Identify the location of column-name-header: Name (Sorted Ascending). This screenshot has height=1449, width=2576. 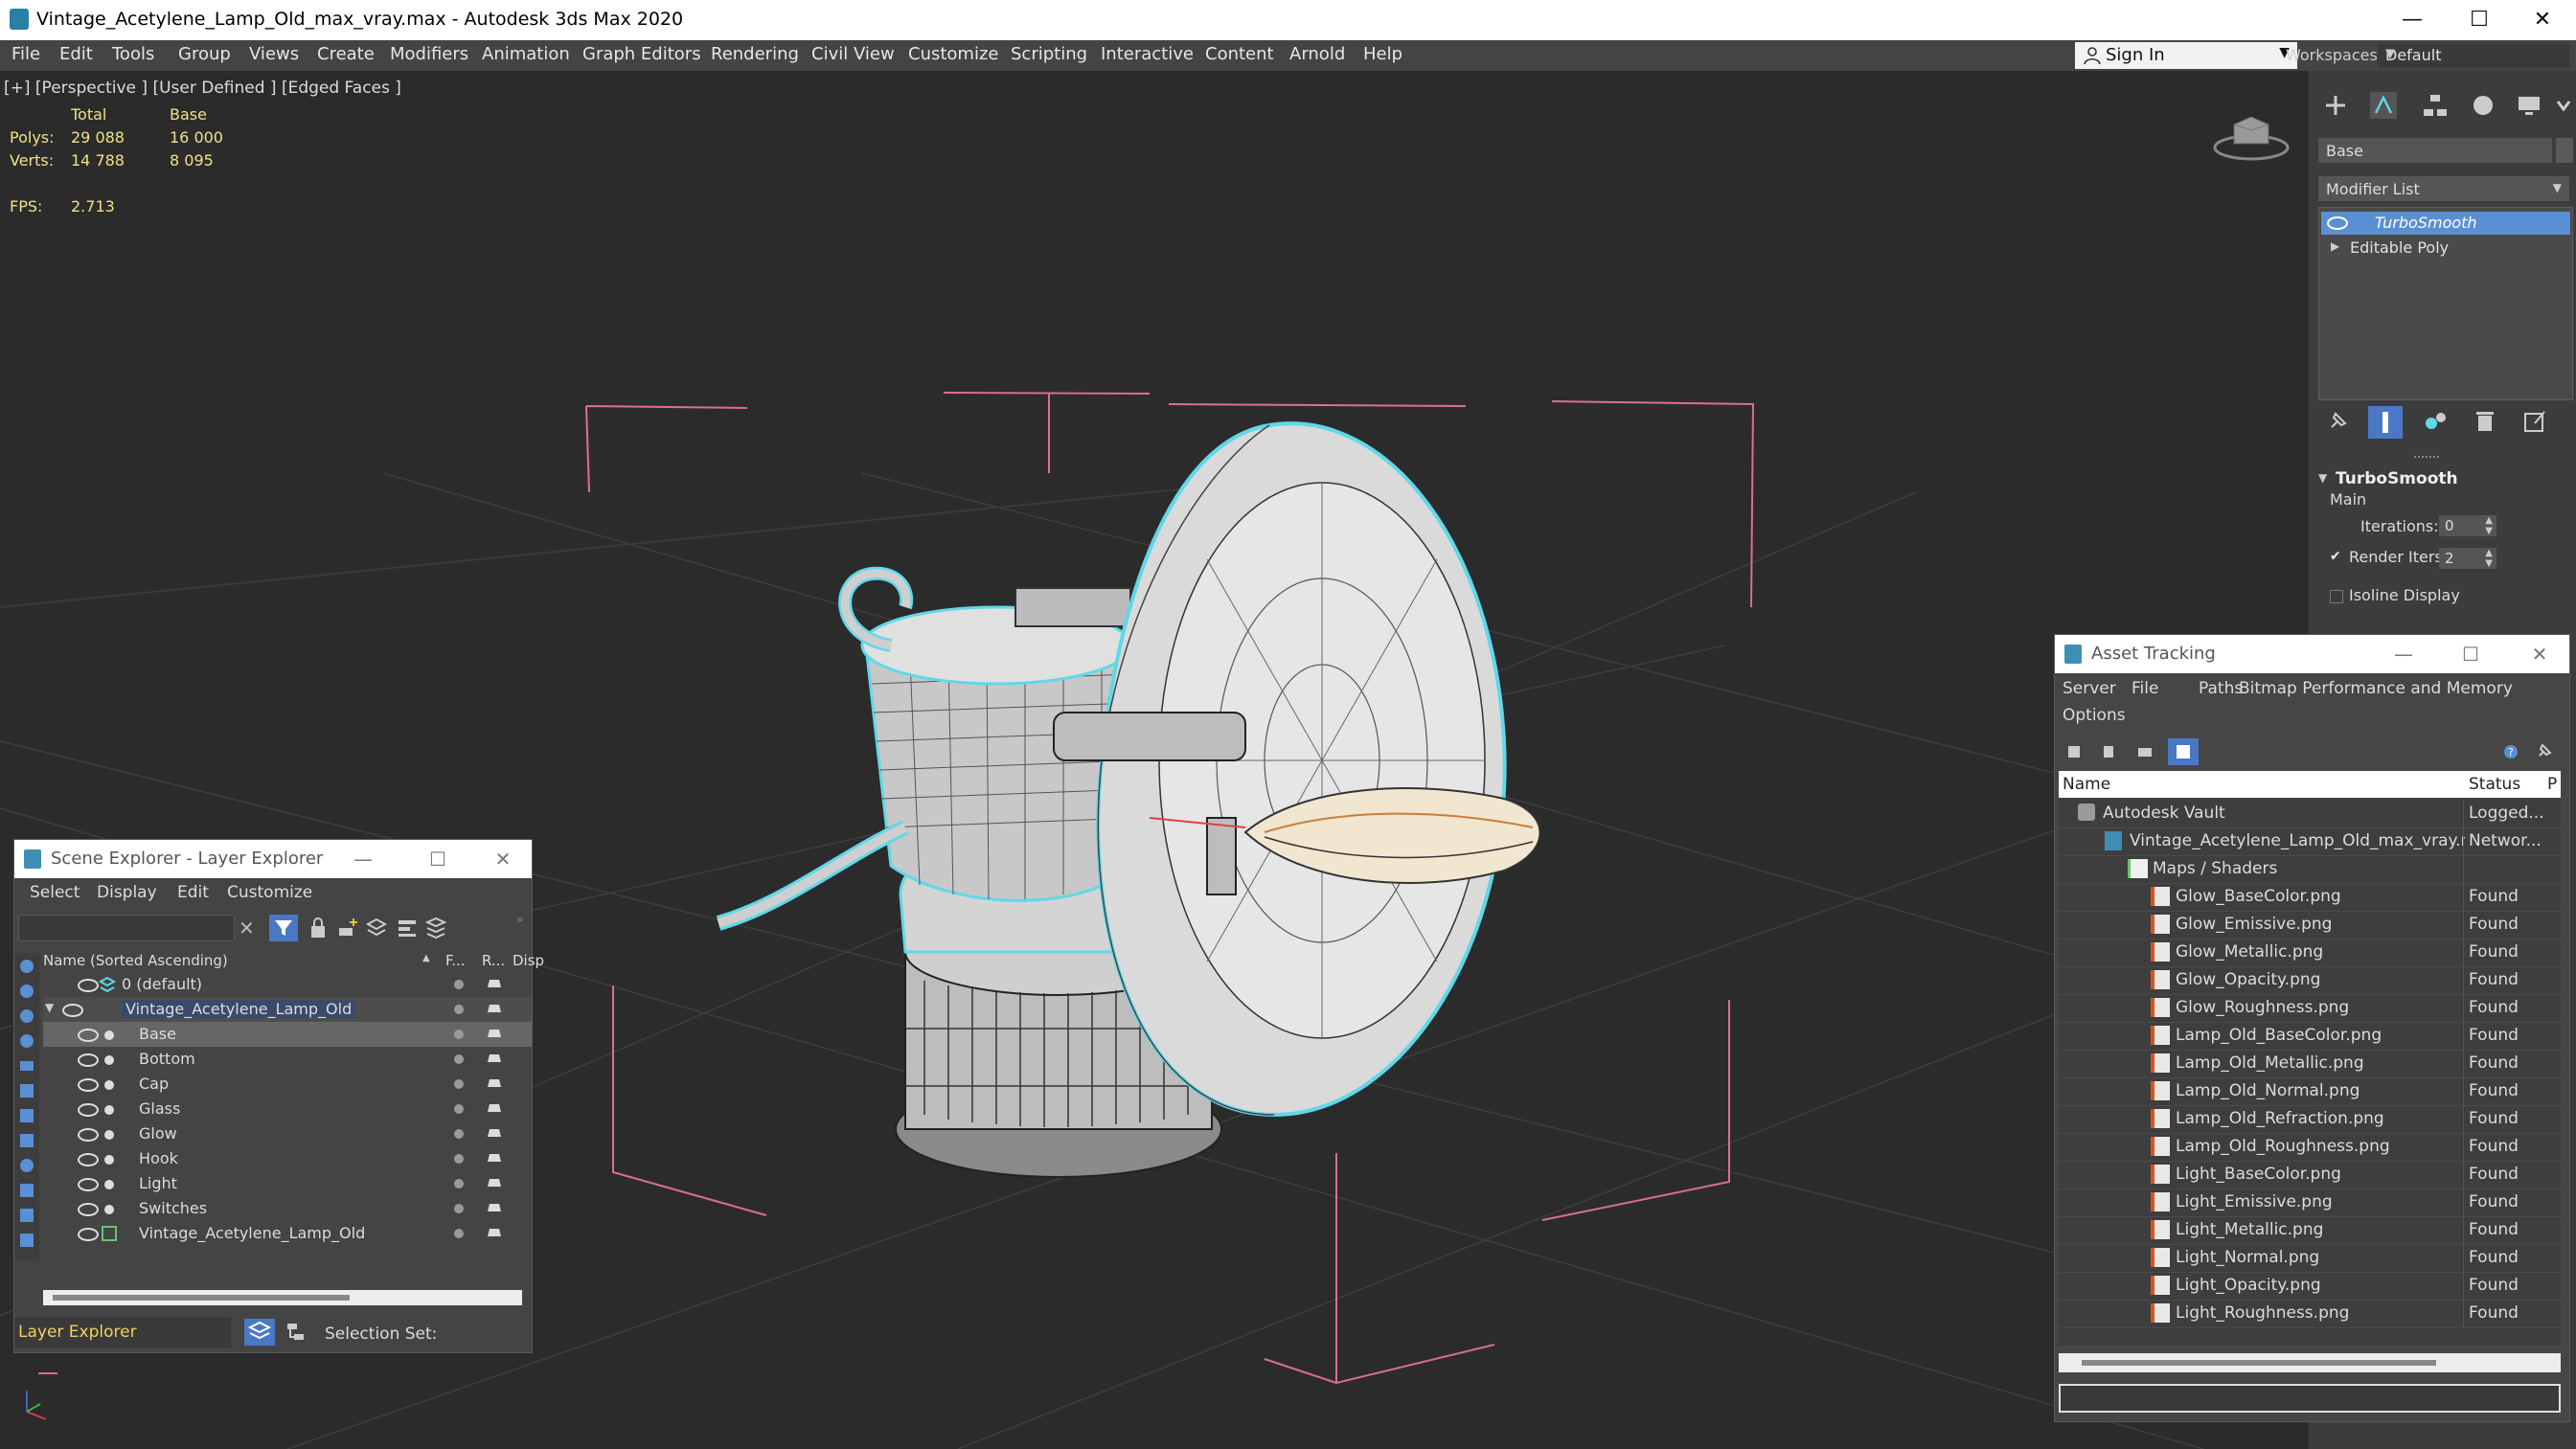
(136, 960).